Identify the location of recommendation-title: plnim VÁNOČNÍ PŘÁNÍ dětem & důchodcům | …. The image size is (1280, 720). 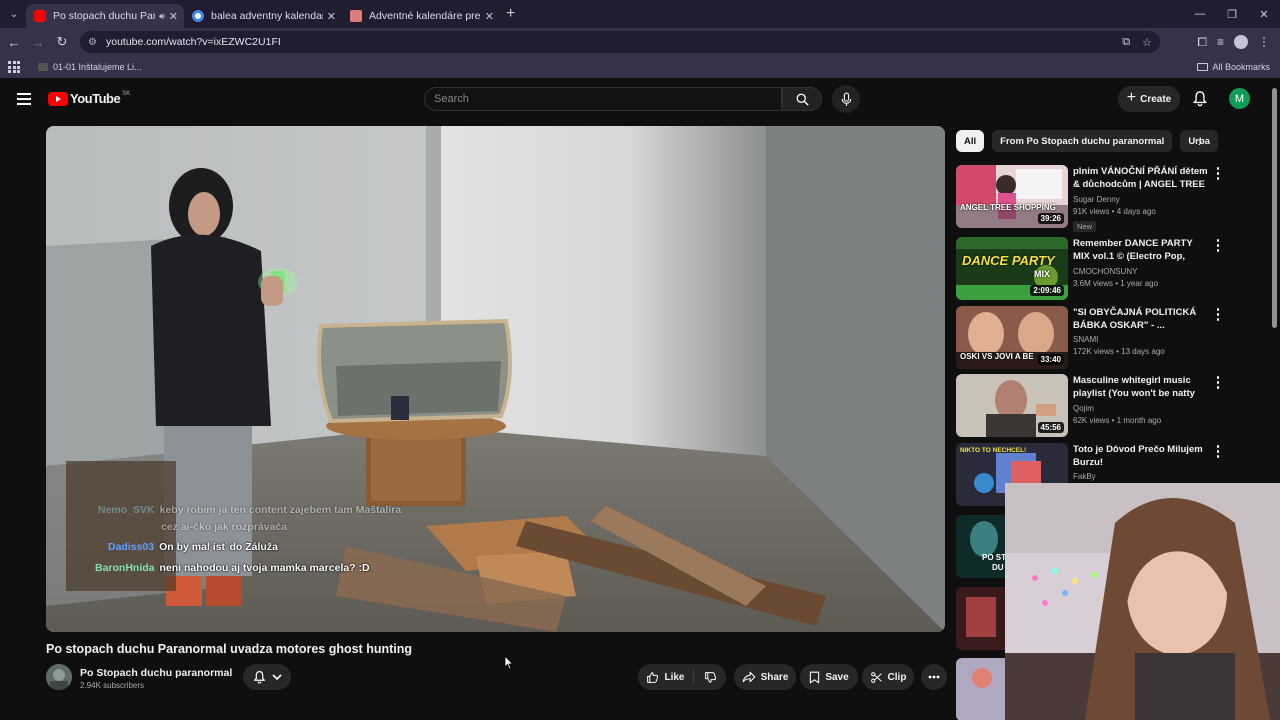
(1141, 178).